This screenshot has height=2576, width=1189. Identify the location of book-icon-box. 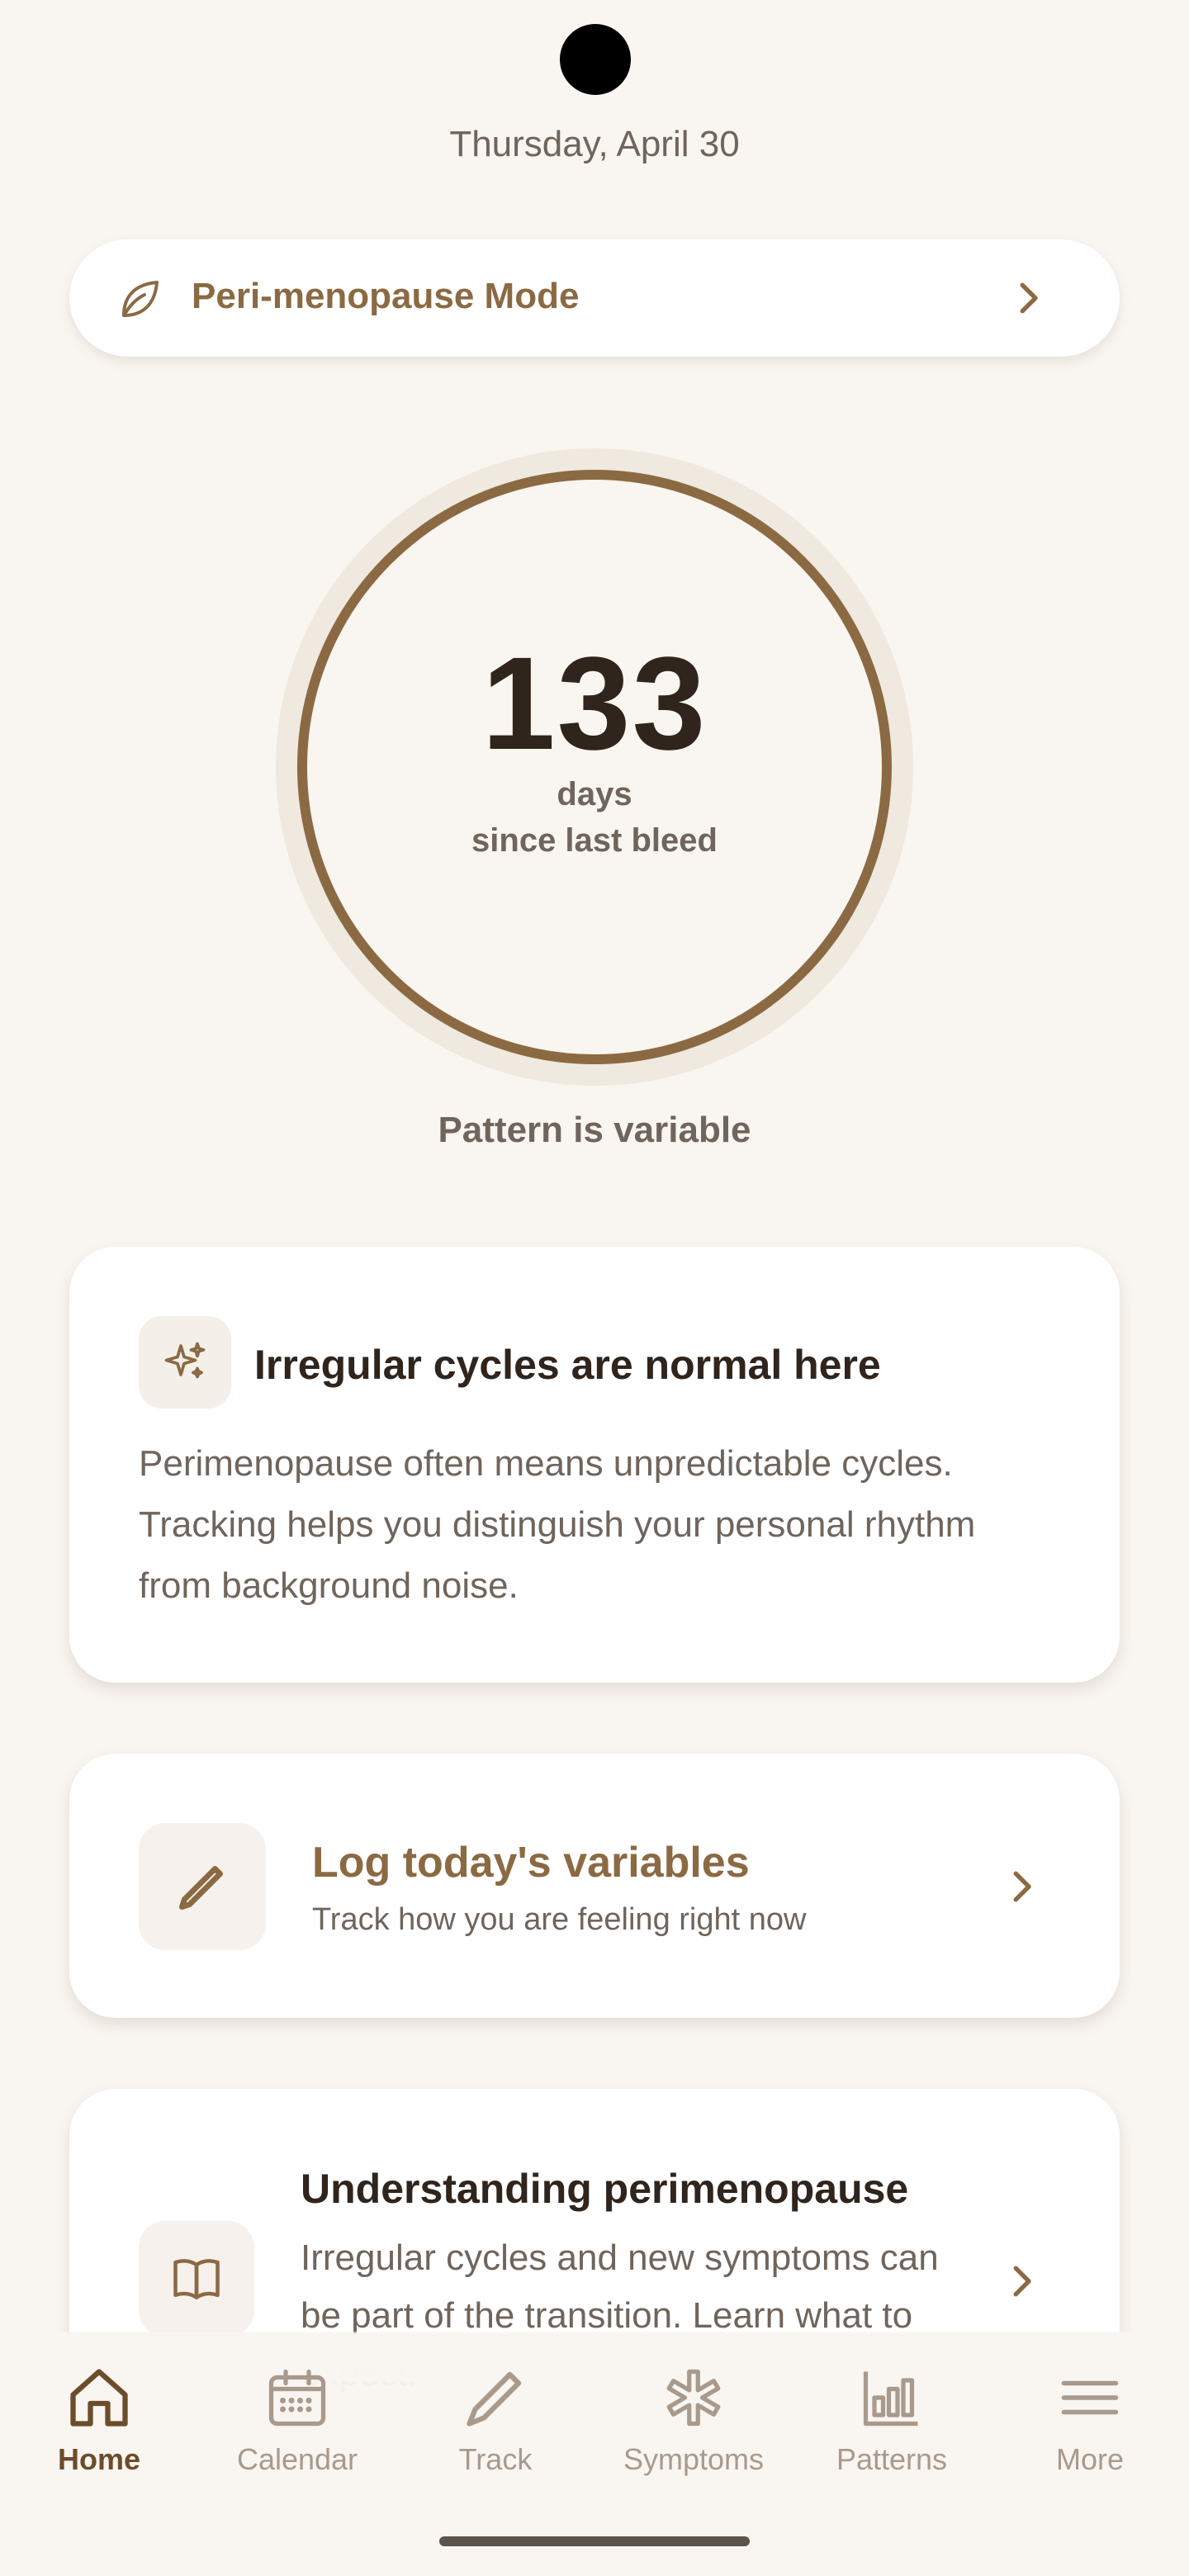
(196, 2279).